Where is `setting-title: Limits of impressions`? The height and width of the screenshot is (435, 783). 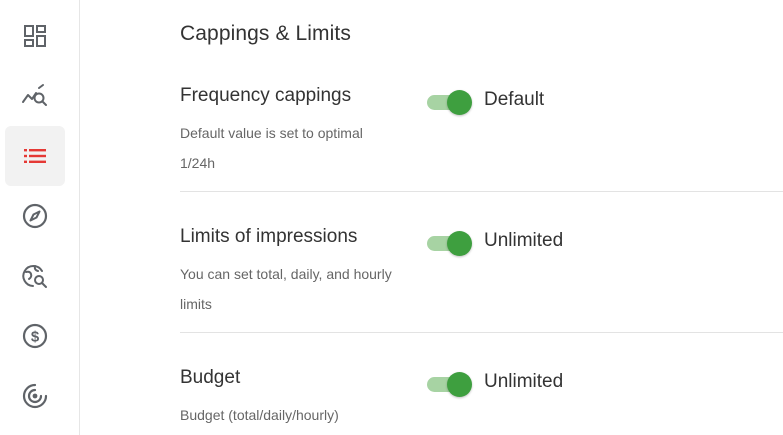 setting-title: Limits of impressions is located at coordinates (269, 236).